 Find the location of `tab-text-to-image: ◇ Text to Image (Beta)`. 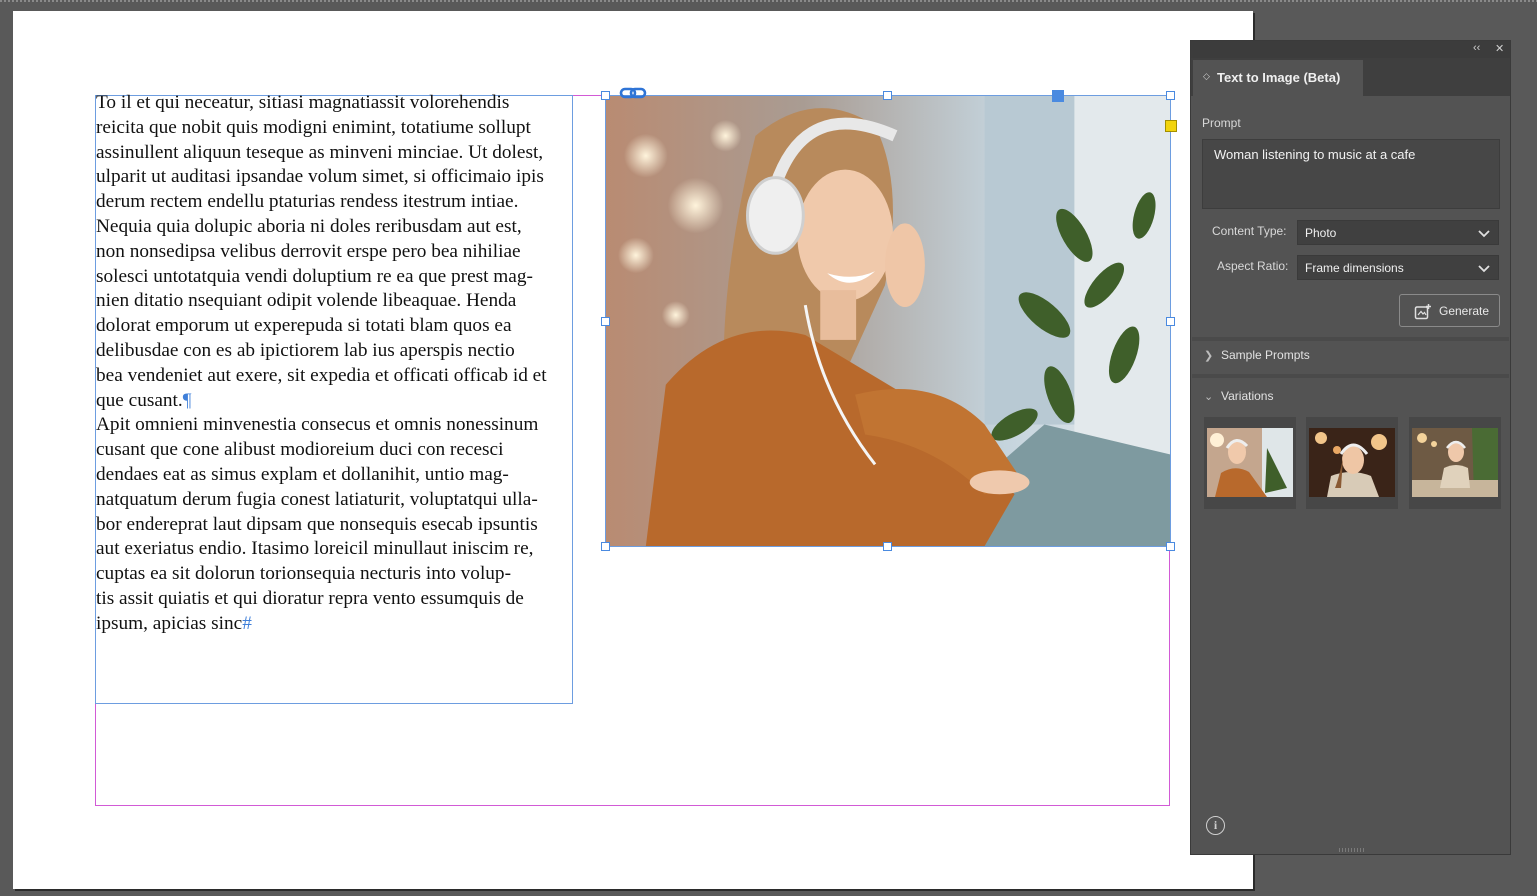

tab-text-to-image: ◇ Text to Image (Beta) is located at coordinates (1278, 78).